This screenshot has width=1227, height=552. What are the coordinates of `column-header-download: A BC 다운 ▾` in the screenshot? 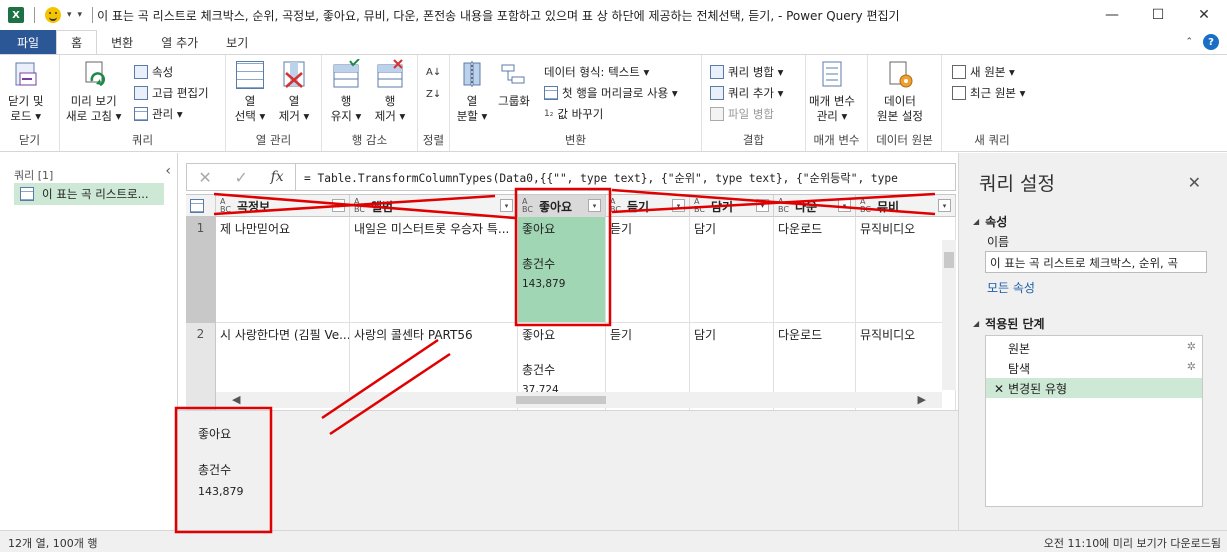 It's located at (815, 206).